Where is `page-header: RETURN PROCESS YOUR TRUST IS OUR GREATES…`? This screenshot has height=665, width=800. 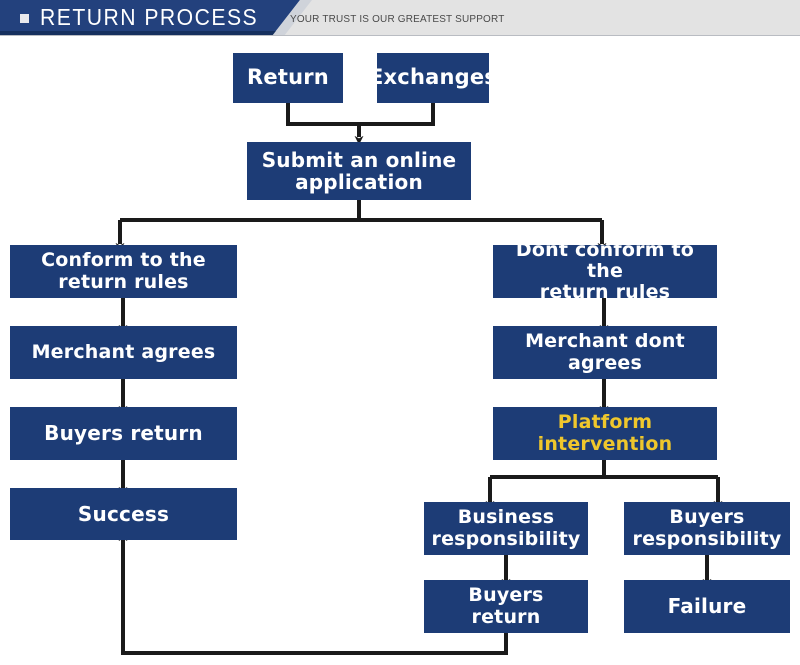
page-header: RETURN PROCESS YOUR TRUST IS OUR GREATES… is located at coordinates (400, 18).